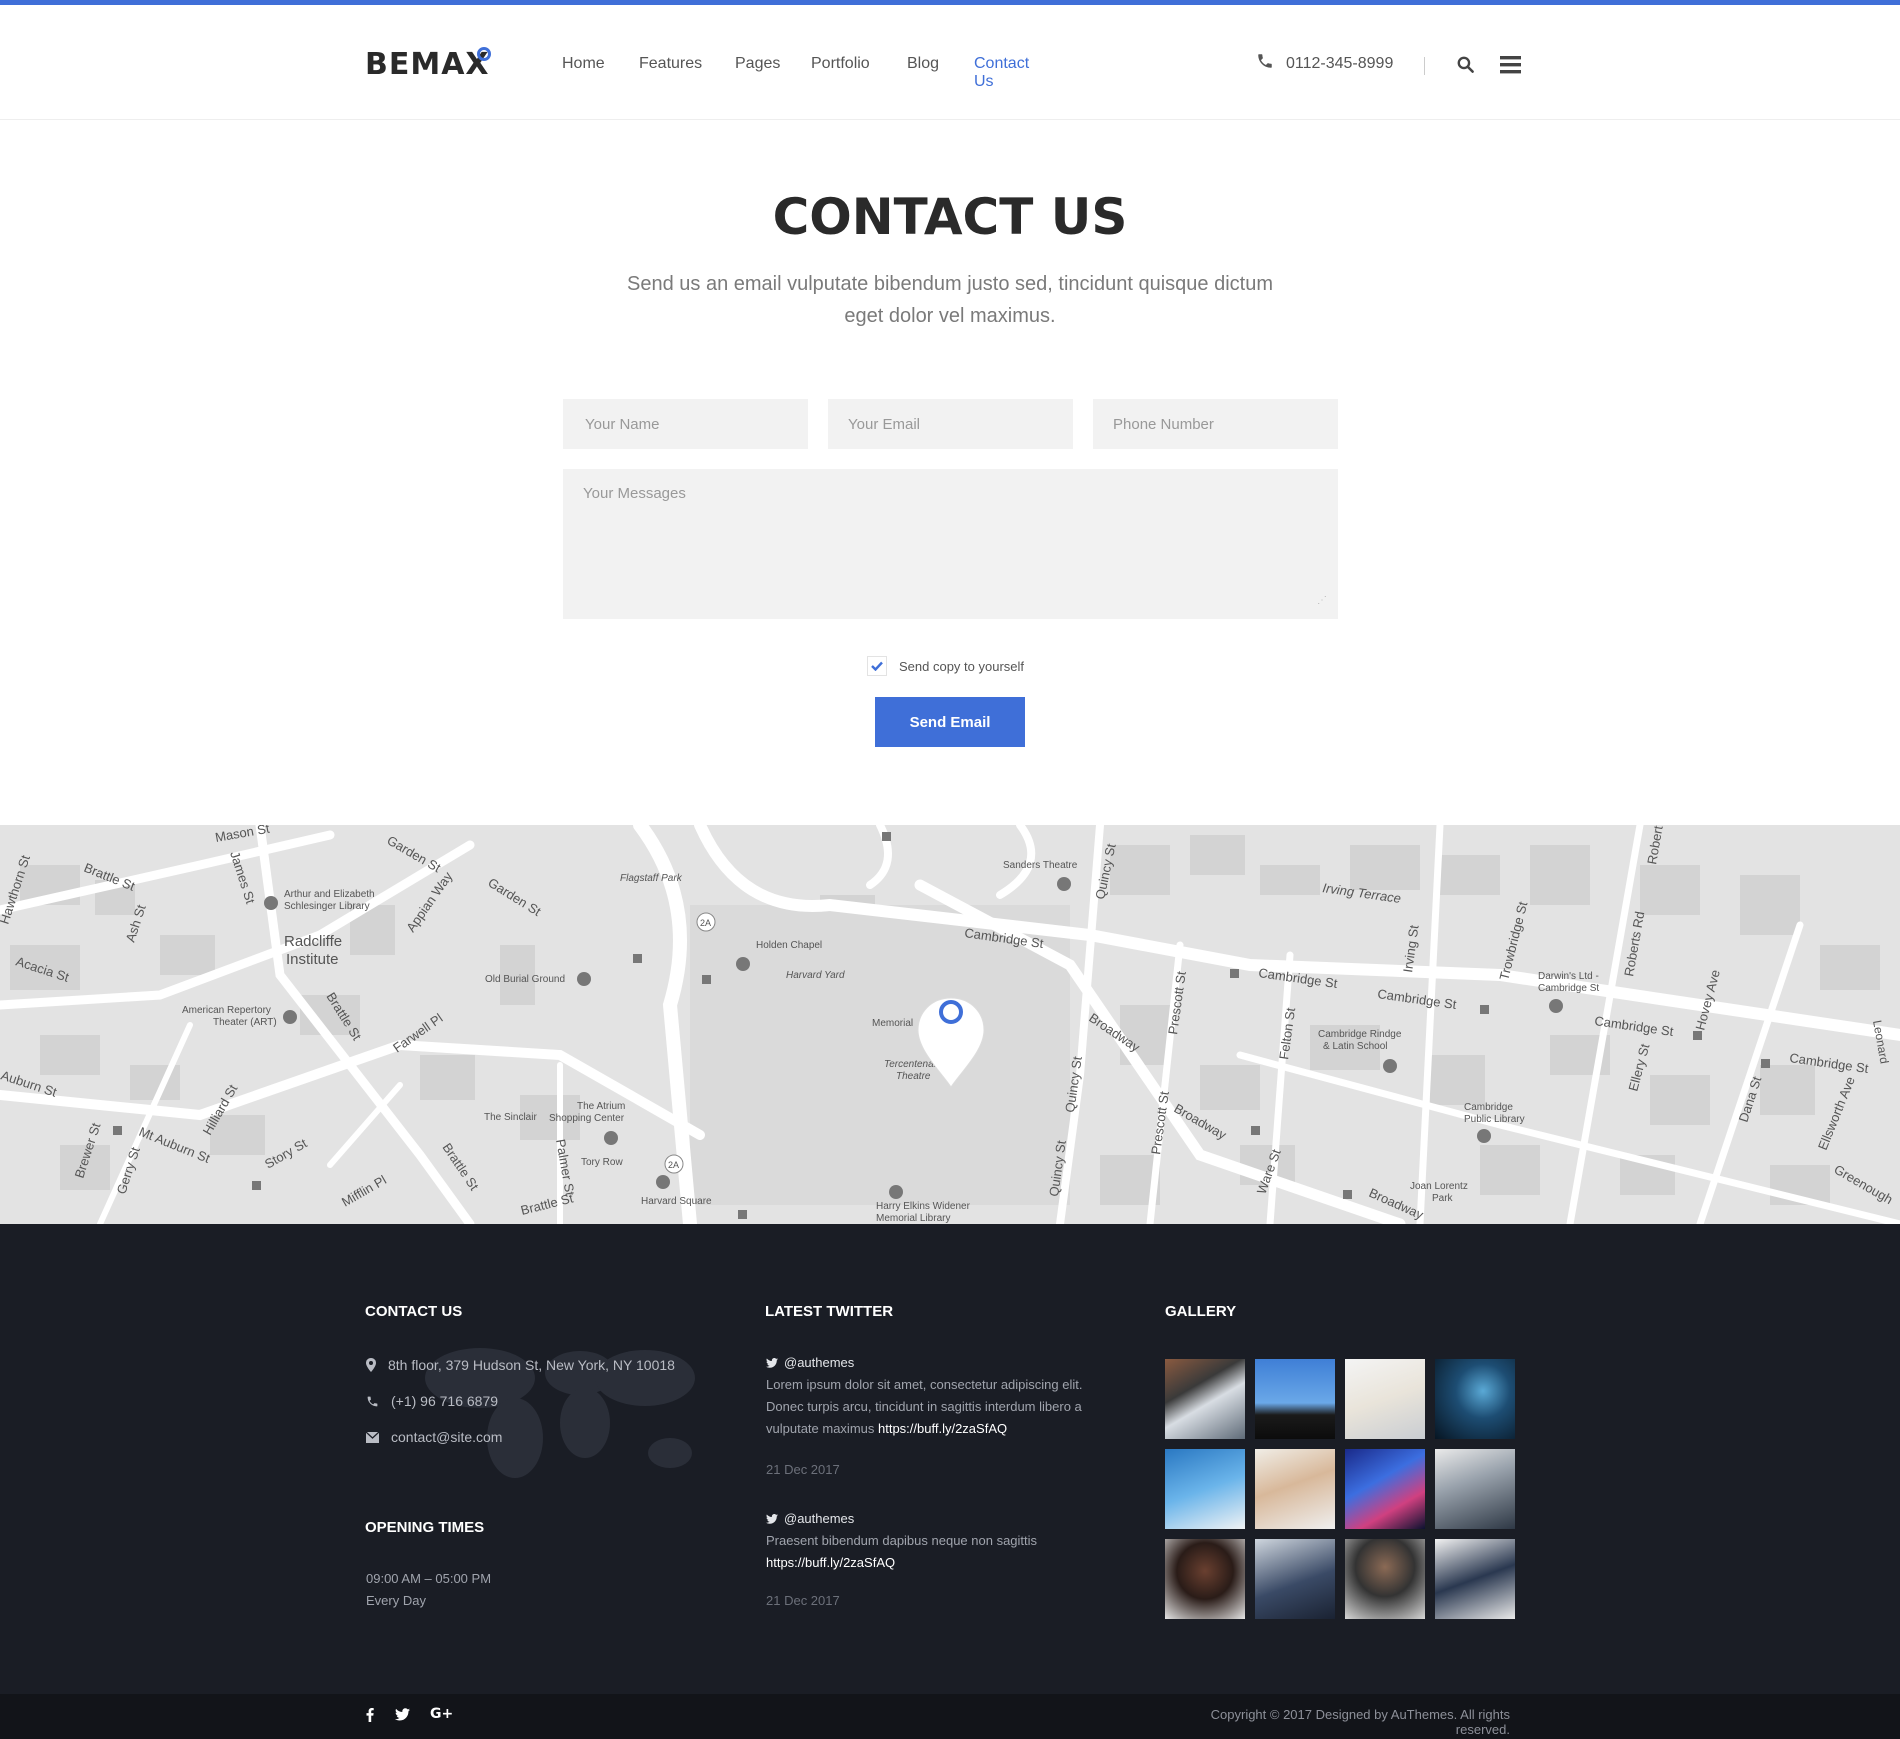 The width and height of the screenshot is (1900, 1739). Describe the element at coordinates (950, 424) in the screenshot. I see `email-field` at that location.